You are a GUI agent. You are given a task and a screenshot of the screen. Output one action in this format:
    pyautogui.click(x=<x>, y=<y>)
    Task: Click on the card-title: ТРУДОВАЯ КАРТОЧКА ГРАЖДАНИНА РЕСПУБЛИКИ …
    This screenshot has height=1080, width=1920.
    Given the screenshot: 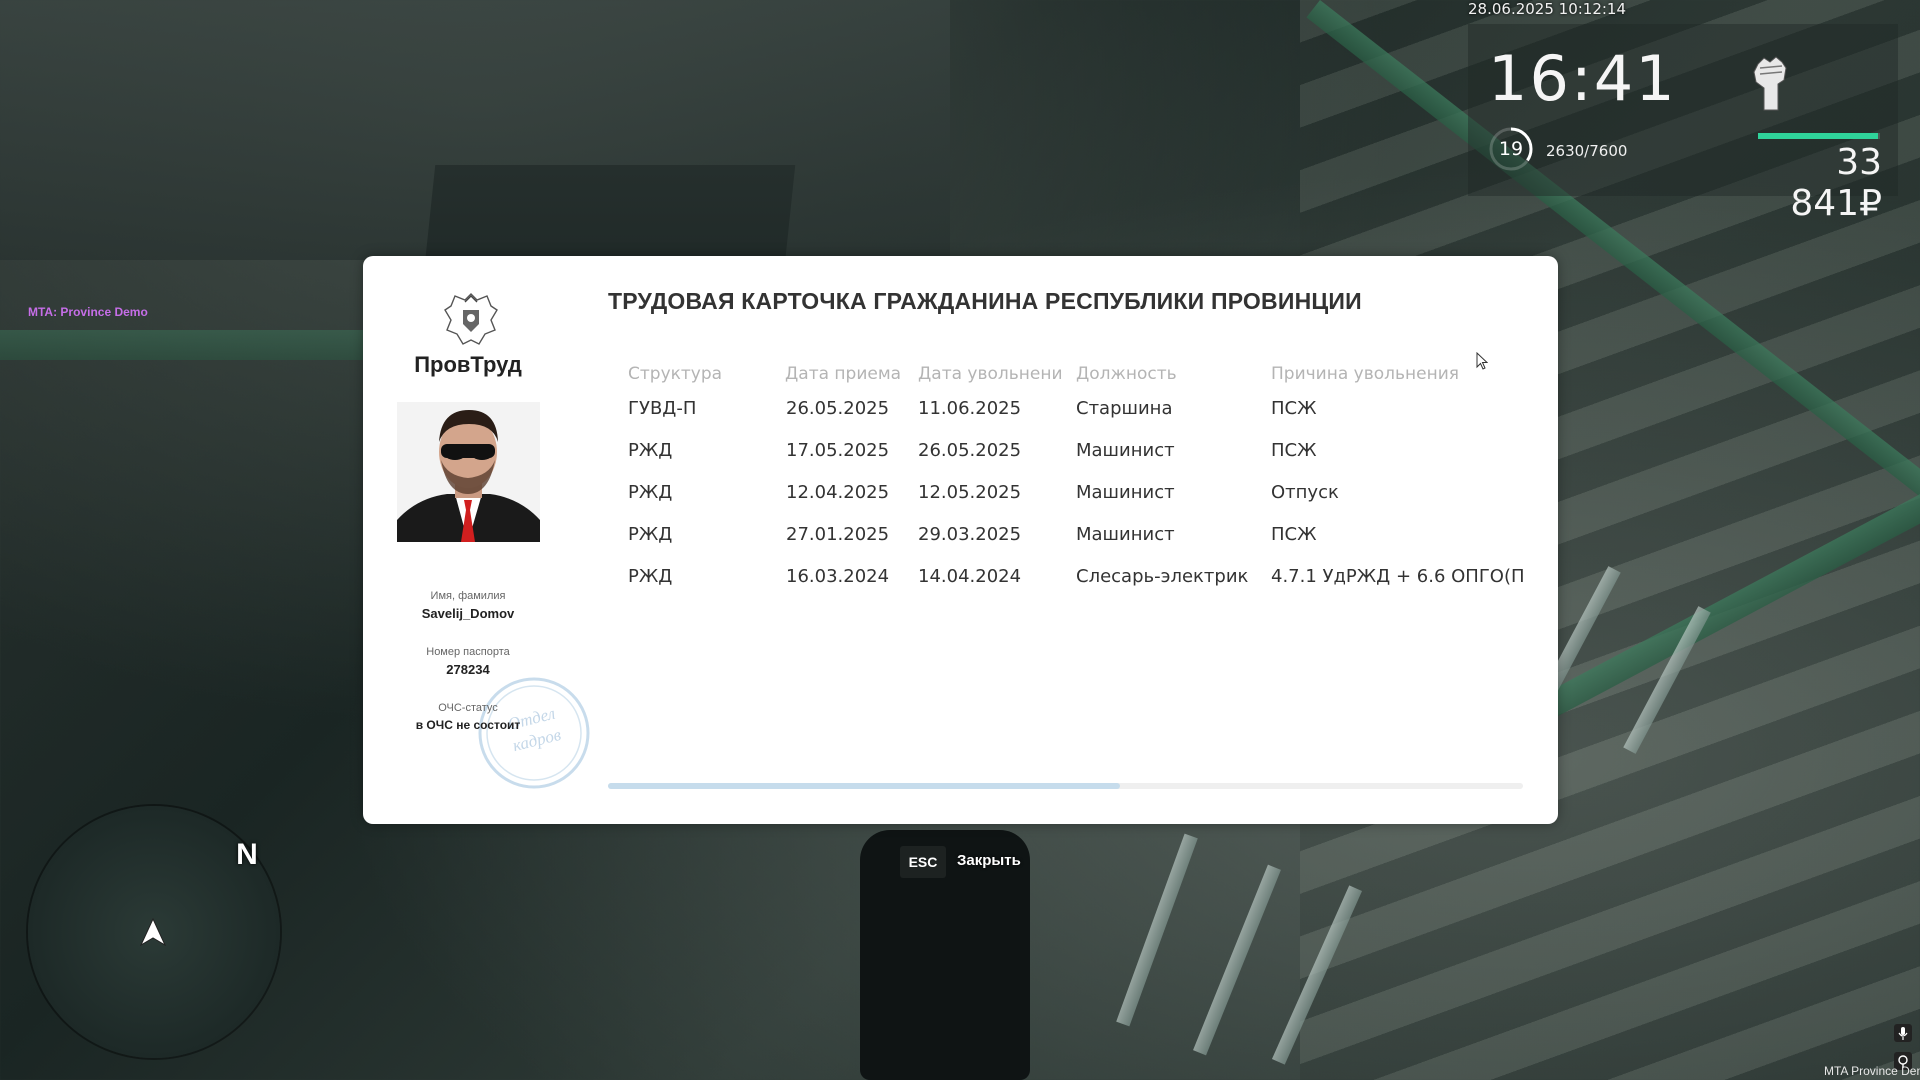 What is the action you would take?
    pyautogui.click(x=985, y=301)
    